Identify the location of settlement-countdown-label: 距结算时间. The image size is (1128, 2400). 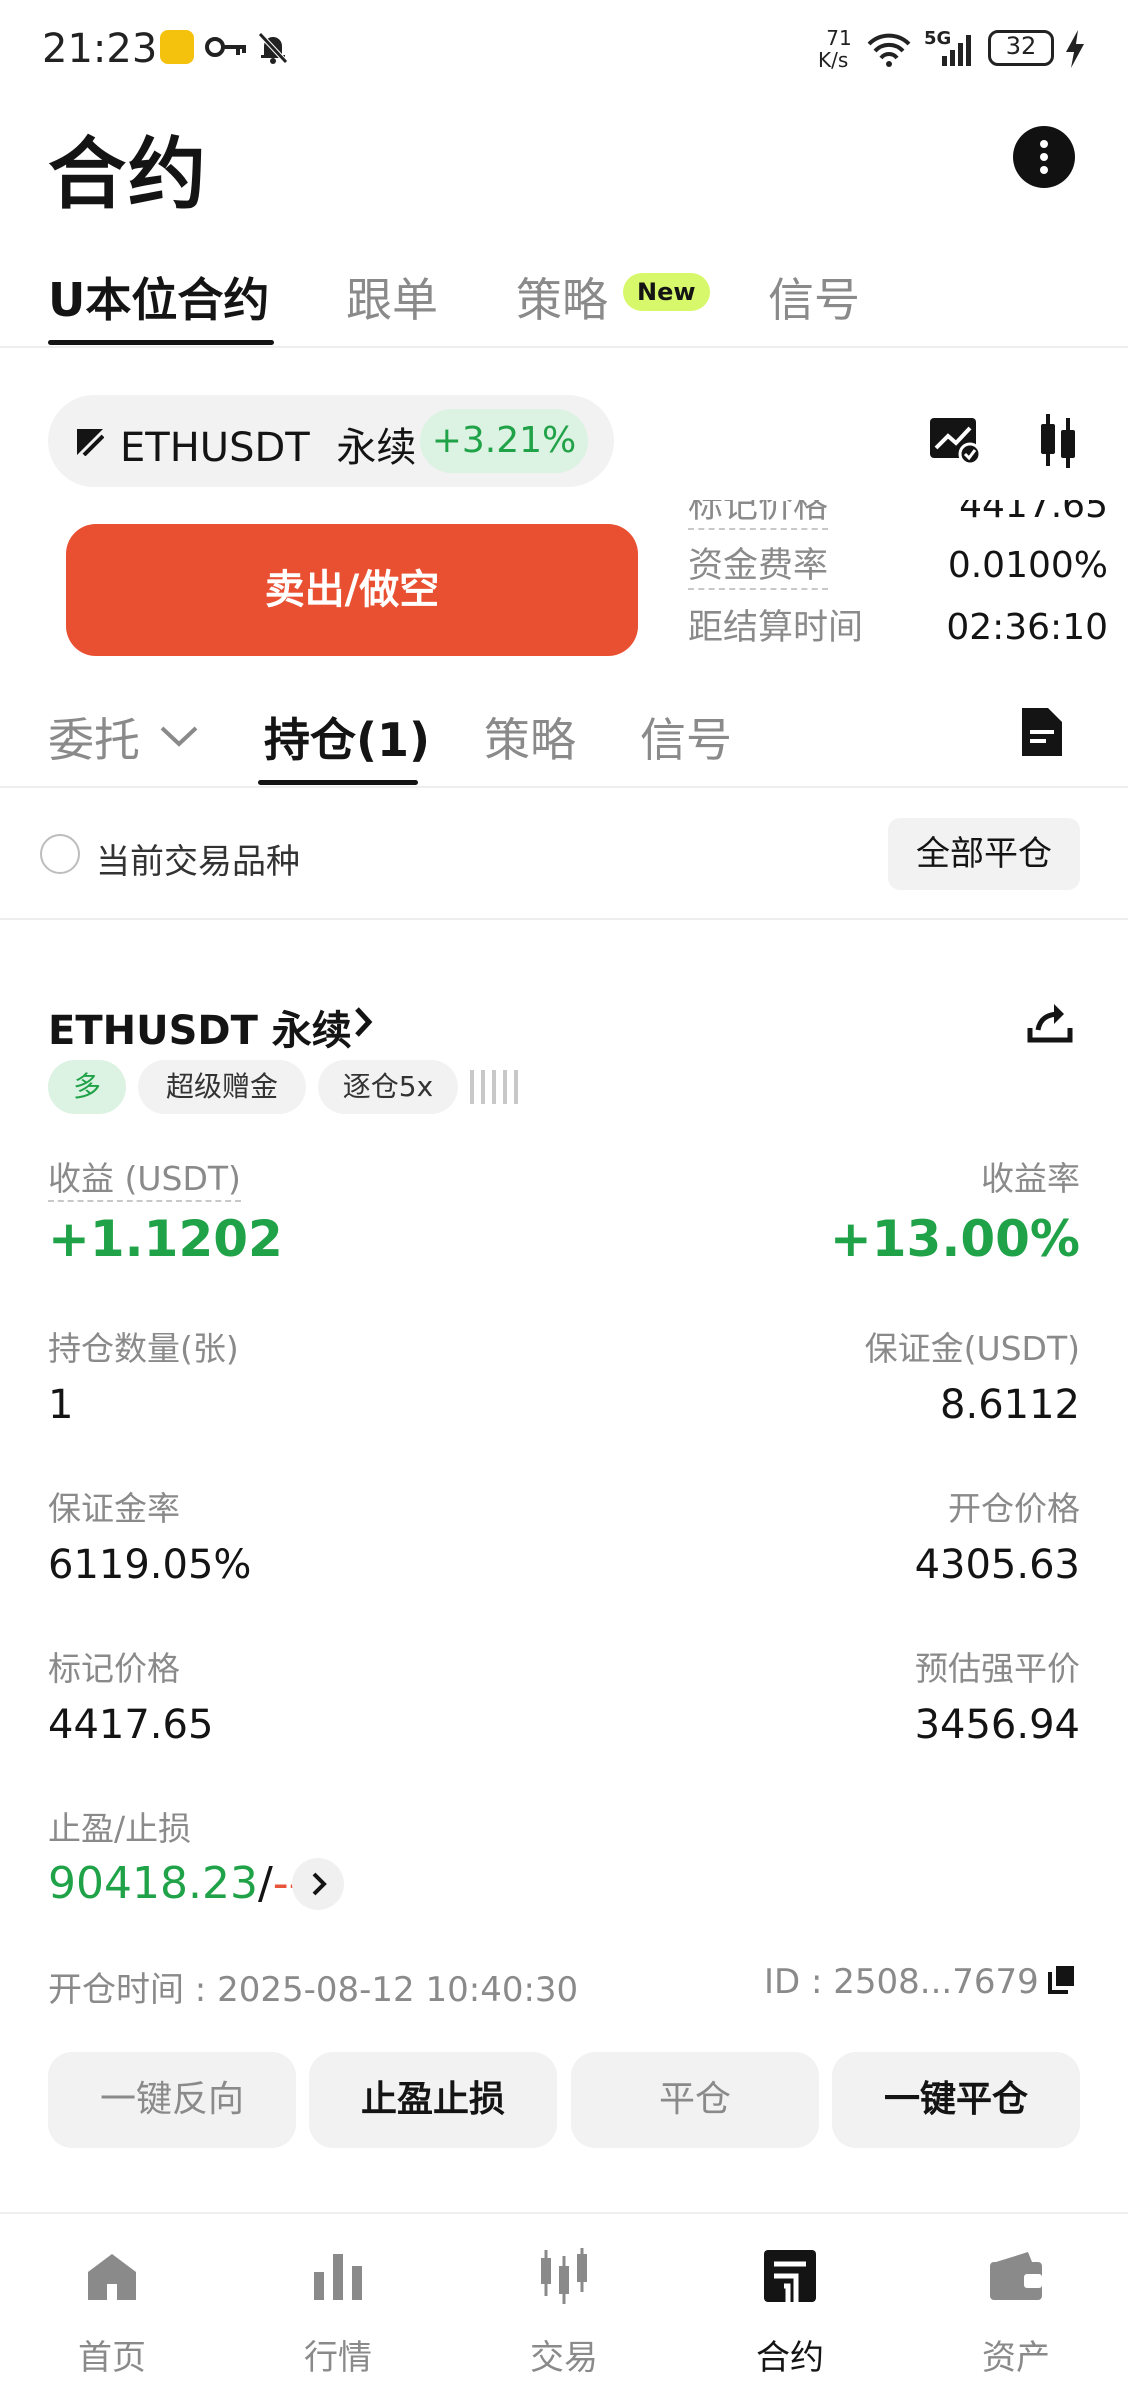
(776, 628).